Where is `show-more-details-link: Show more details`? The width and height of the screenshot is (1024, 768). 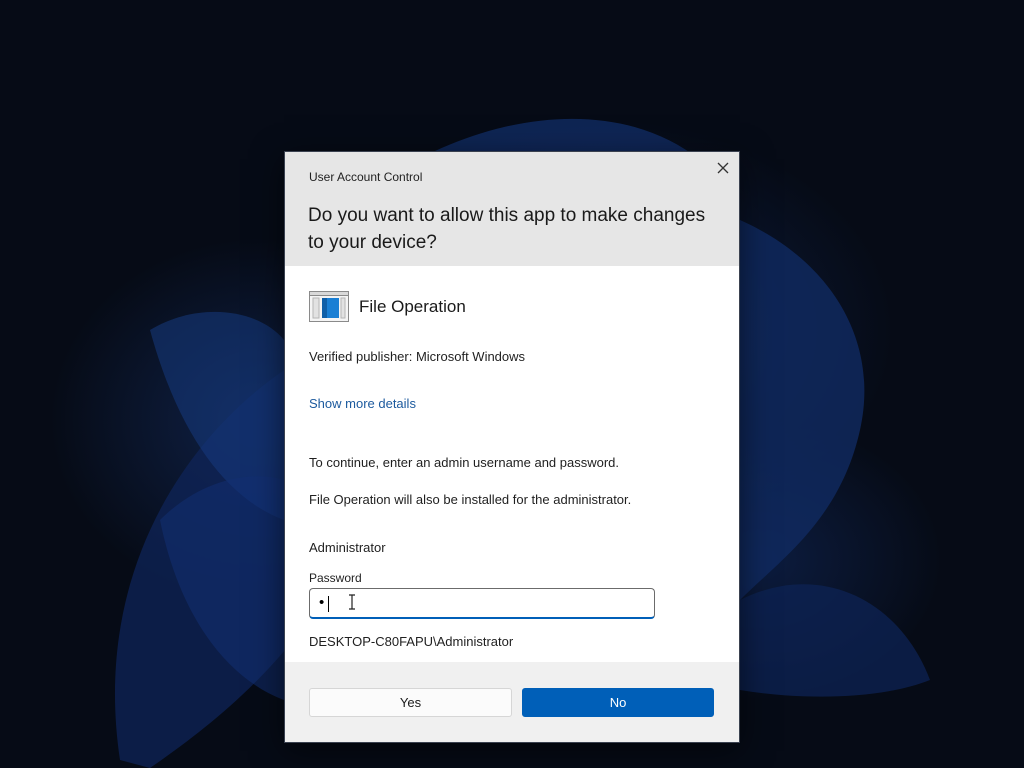
show-more-details-link: Show more details is located at coordinates (362, 403).